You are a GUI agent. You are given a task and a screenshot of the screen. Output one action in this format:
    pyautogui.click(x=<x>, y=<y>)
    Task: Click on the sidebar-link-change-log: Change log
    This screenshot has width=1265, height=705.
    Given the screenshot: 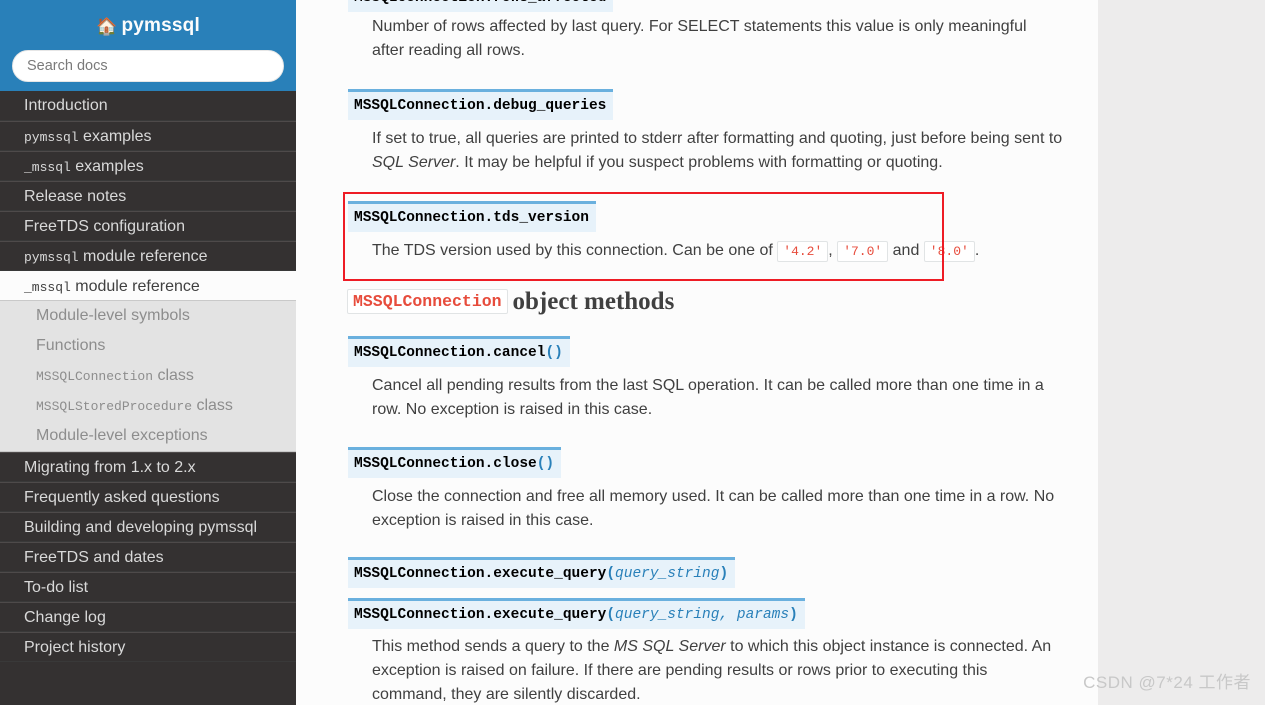 What is the action you would take?
    pyautogui.click(x=148, y=617)
    